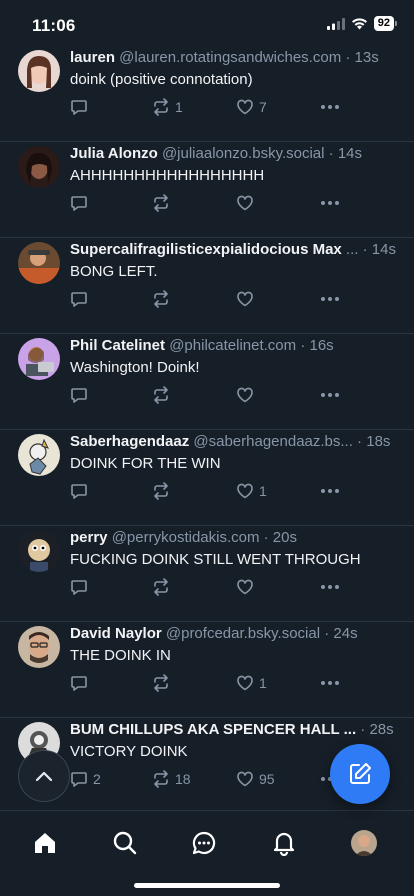 This screenshot has height=896, width=414. What do you see at coordinates (315, 345) in the screenshot?
I see `post-time: · 16s` at bounding box center [315, 345].